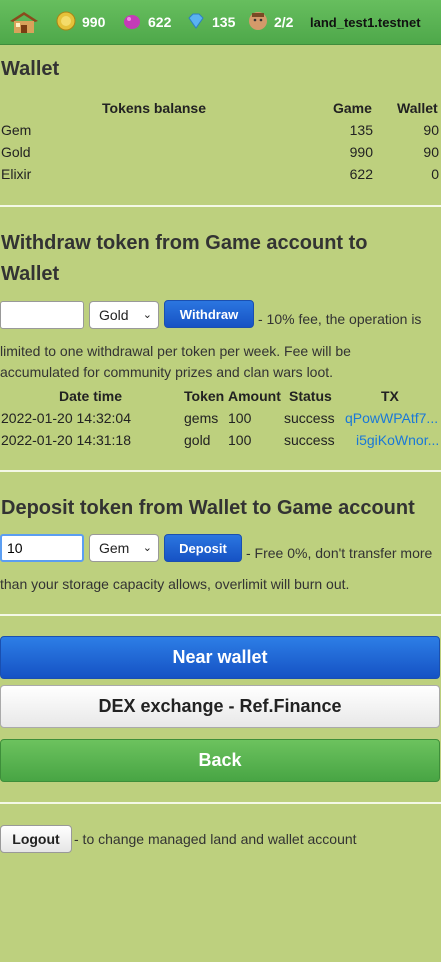 The height and width of the screenshot is (962, 441). I want to click on withdraw-amount-input, so click(42, 315).